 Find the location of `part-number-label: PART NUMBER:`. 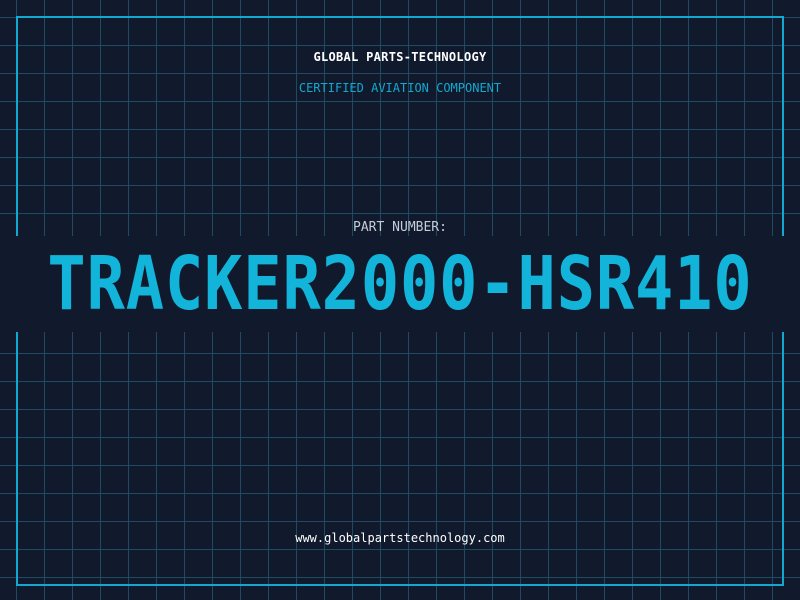

part-number-label: PART NUMBER: is located at coordinates (400, 227).